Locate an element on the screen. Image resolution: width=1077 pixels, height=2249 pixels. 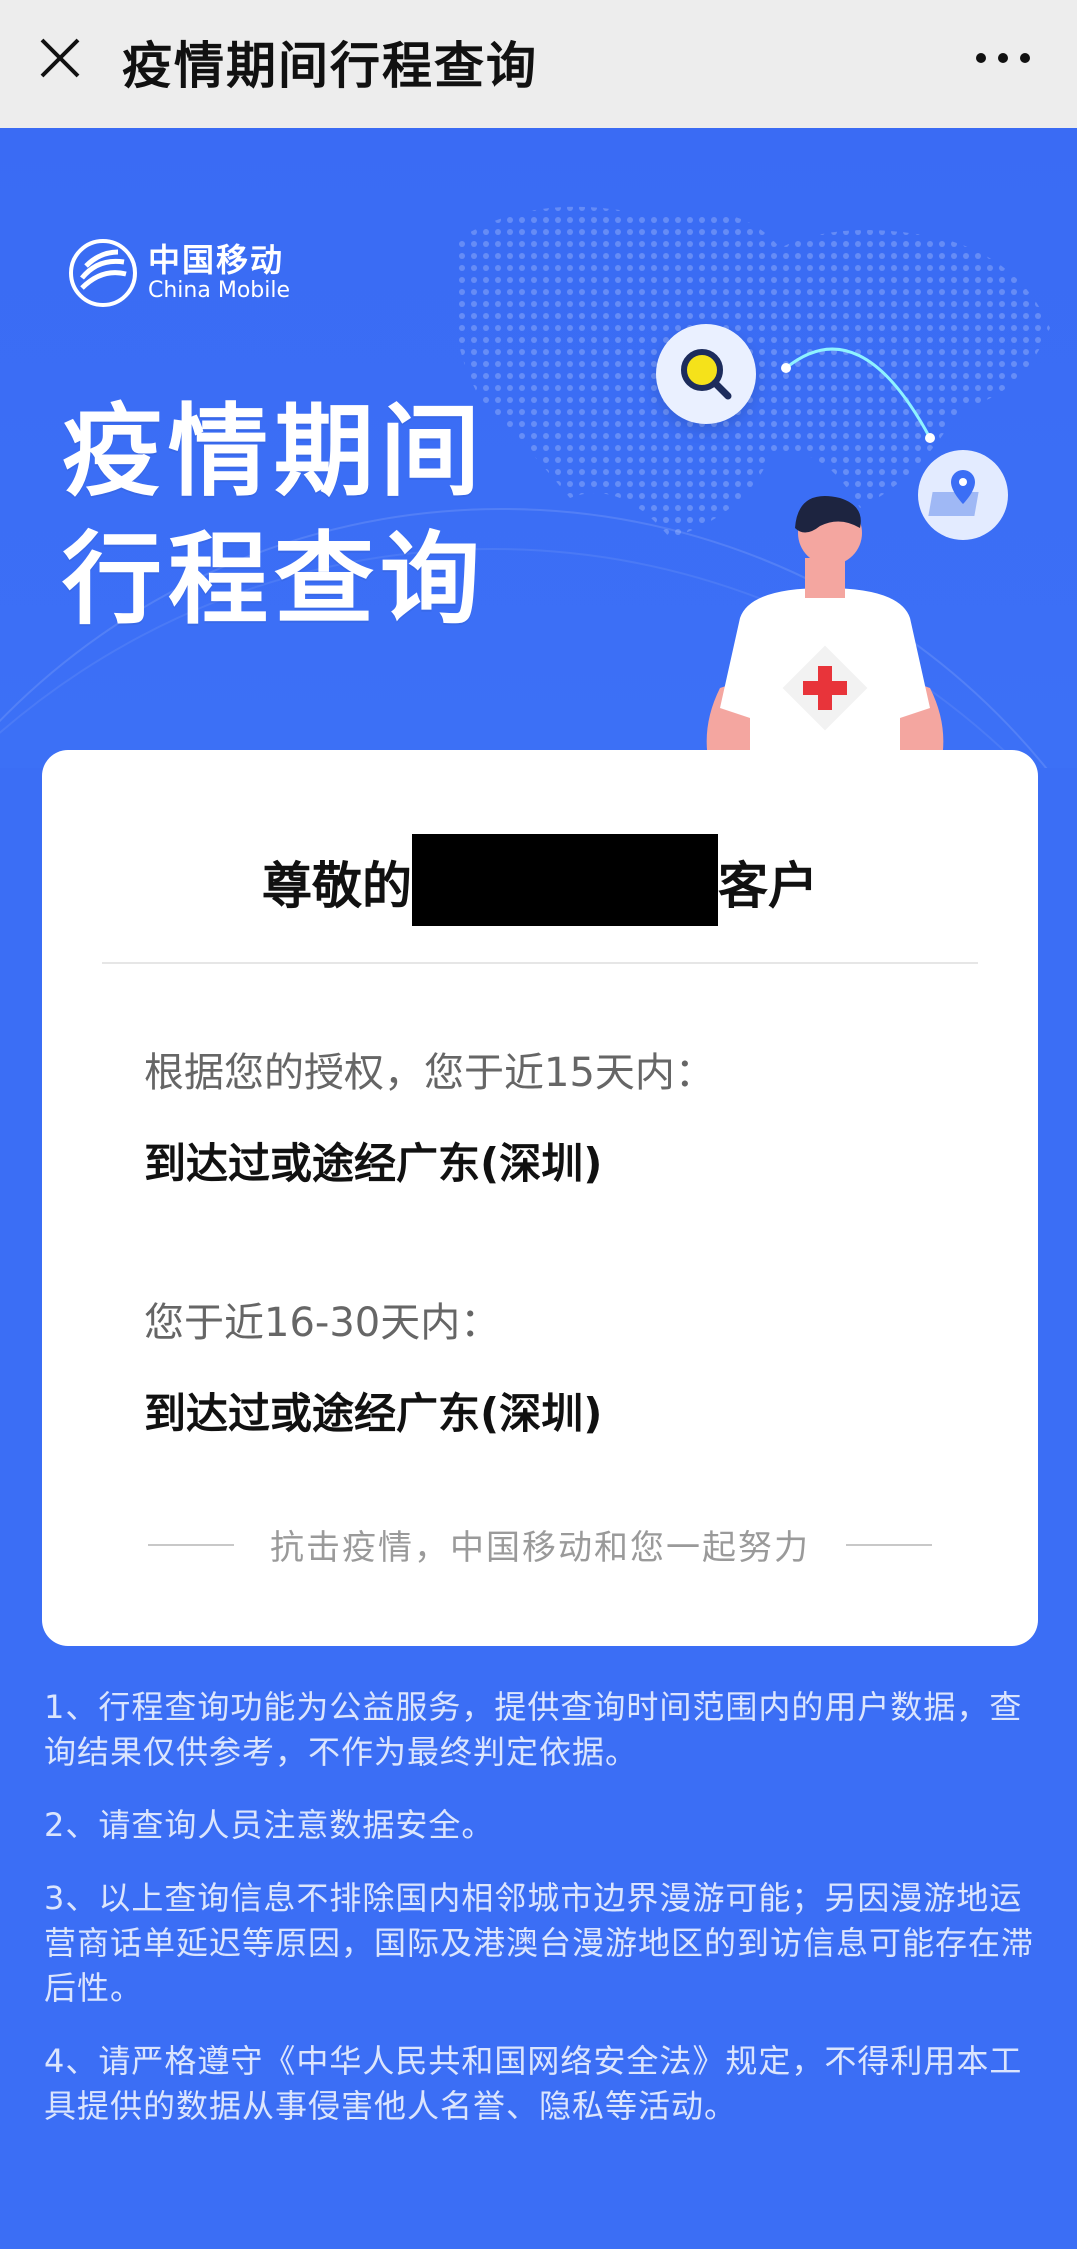
divider is located at coordinates (540, 963).